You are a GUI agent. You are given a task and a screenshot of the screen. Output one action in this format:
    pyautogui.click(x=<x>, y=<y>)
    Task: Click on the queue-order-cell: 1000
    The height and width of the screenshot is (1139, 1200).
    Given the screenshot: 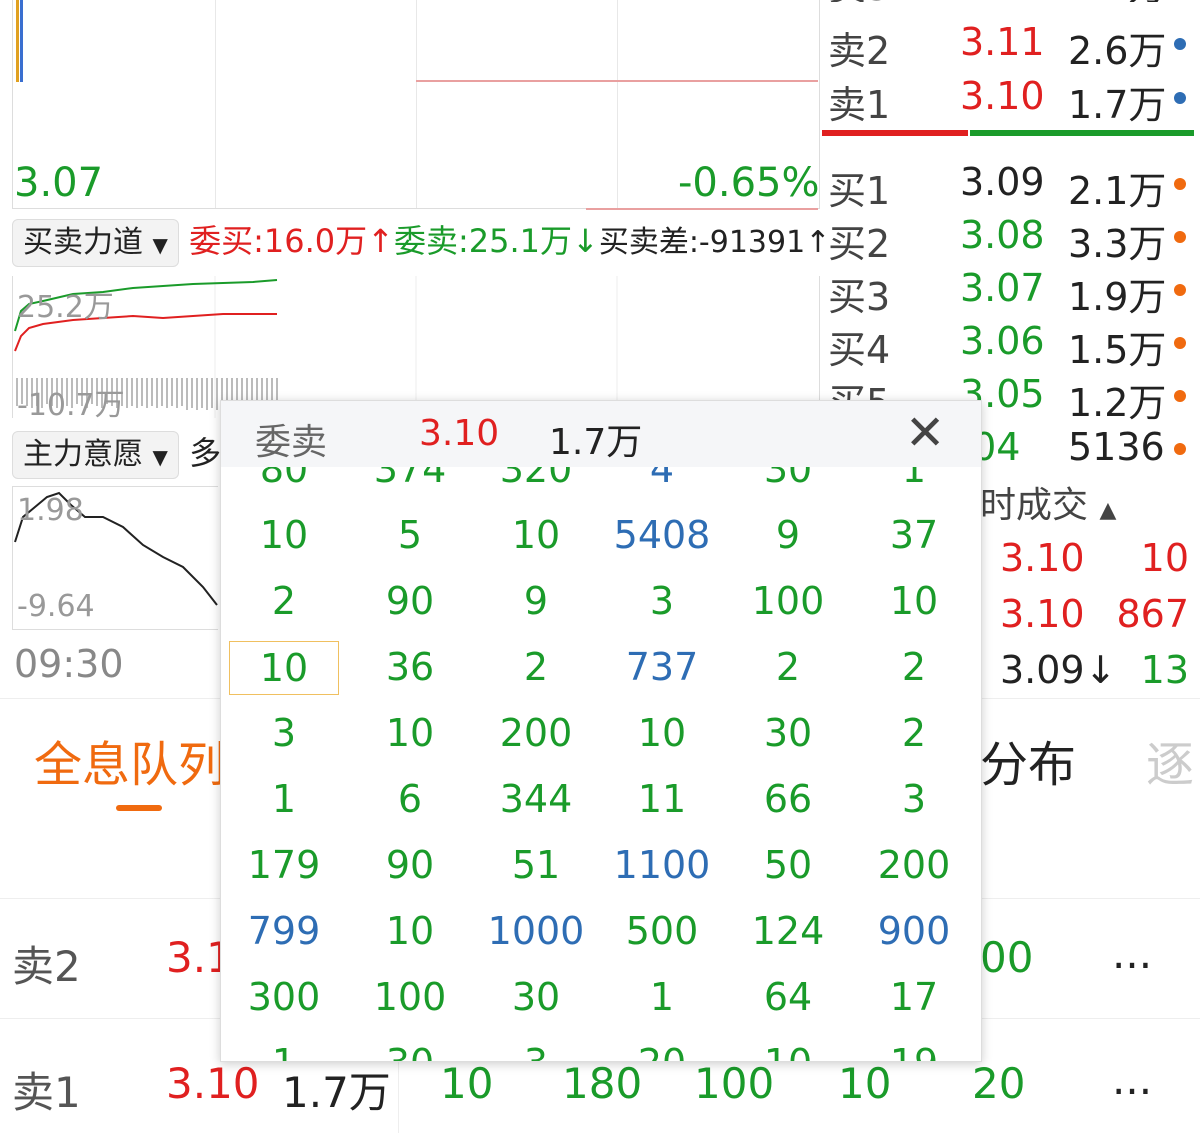 What is the action you would take?
    pyautogui.click(x=536, y=931)
    